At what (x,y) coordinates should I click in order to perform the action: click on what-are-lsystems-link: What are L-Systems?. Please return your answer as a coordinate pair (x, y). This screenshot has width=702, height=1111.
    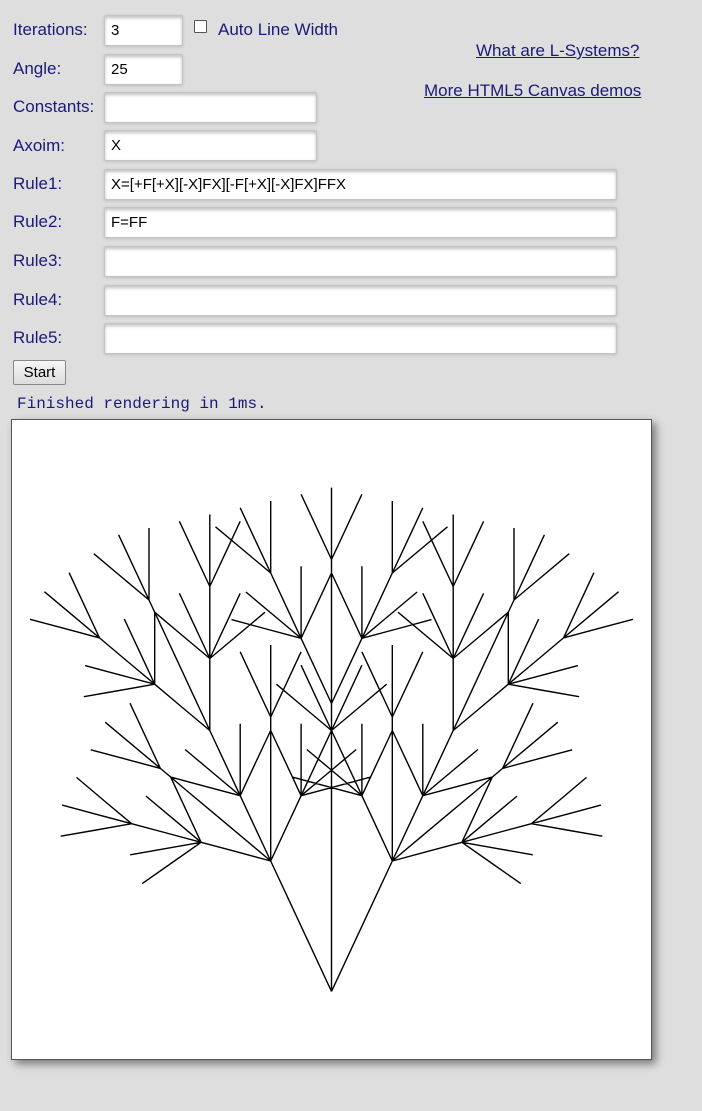
    Looking at the image, I should click on (557, 51).